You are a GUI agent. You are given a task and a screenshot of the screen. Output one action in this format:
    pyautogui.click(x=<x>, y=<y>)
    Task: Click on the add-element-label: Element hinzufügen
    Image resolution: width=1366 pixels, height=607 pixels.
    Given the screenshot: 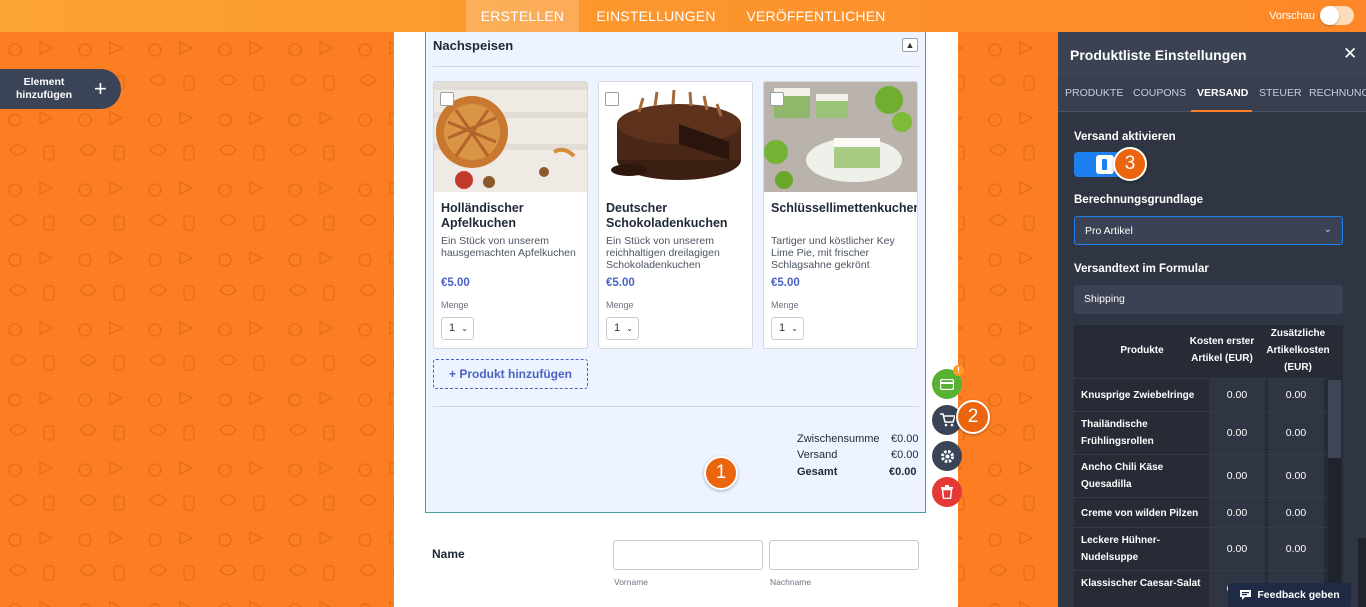 What is the action you would take?
    pyautogui.click(x=44, y=88)
    